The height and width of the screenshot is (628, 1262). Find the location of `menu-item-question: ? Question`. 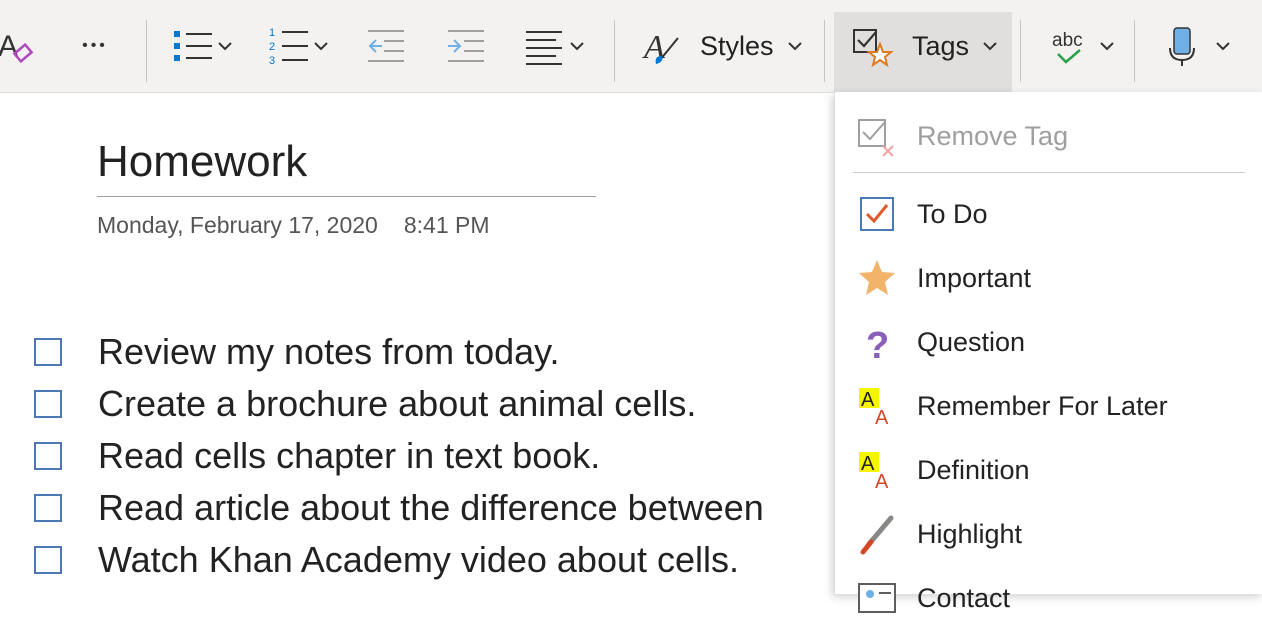

menu-item-question: ? Question is located at coordinates (1048, 342).